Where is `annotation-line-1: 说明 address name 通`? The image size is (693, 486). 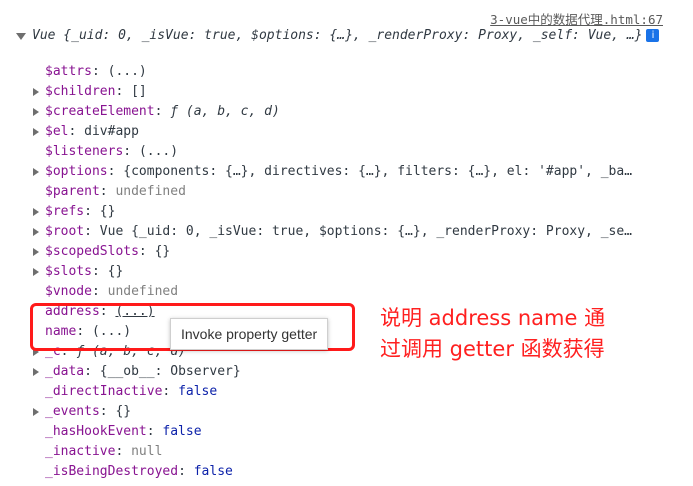 annotation-line-1: 说明 address name 通 is located at coordinates (493, 318).